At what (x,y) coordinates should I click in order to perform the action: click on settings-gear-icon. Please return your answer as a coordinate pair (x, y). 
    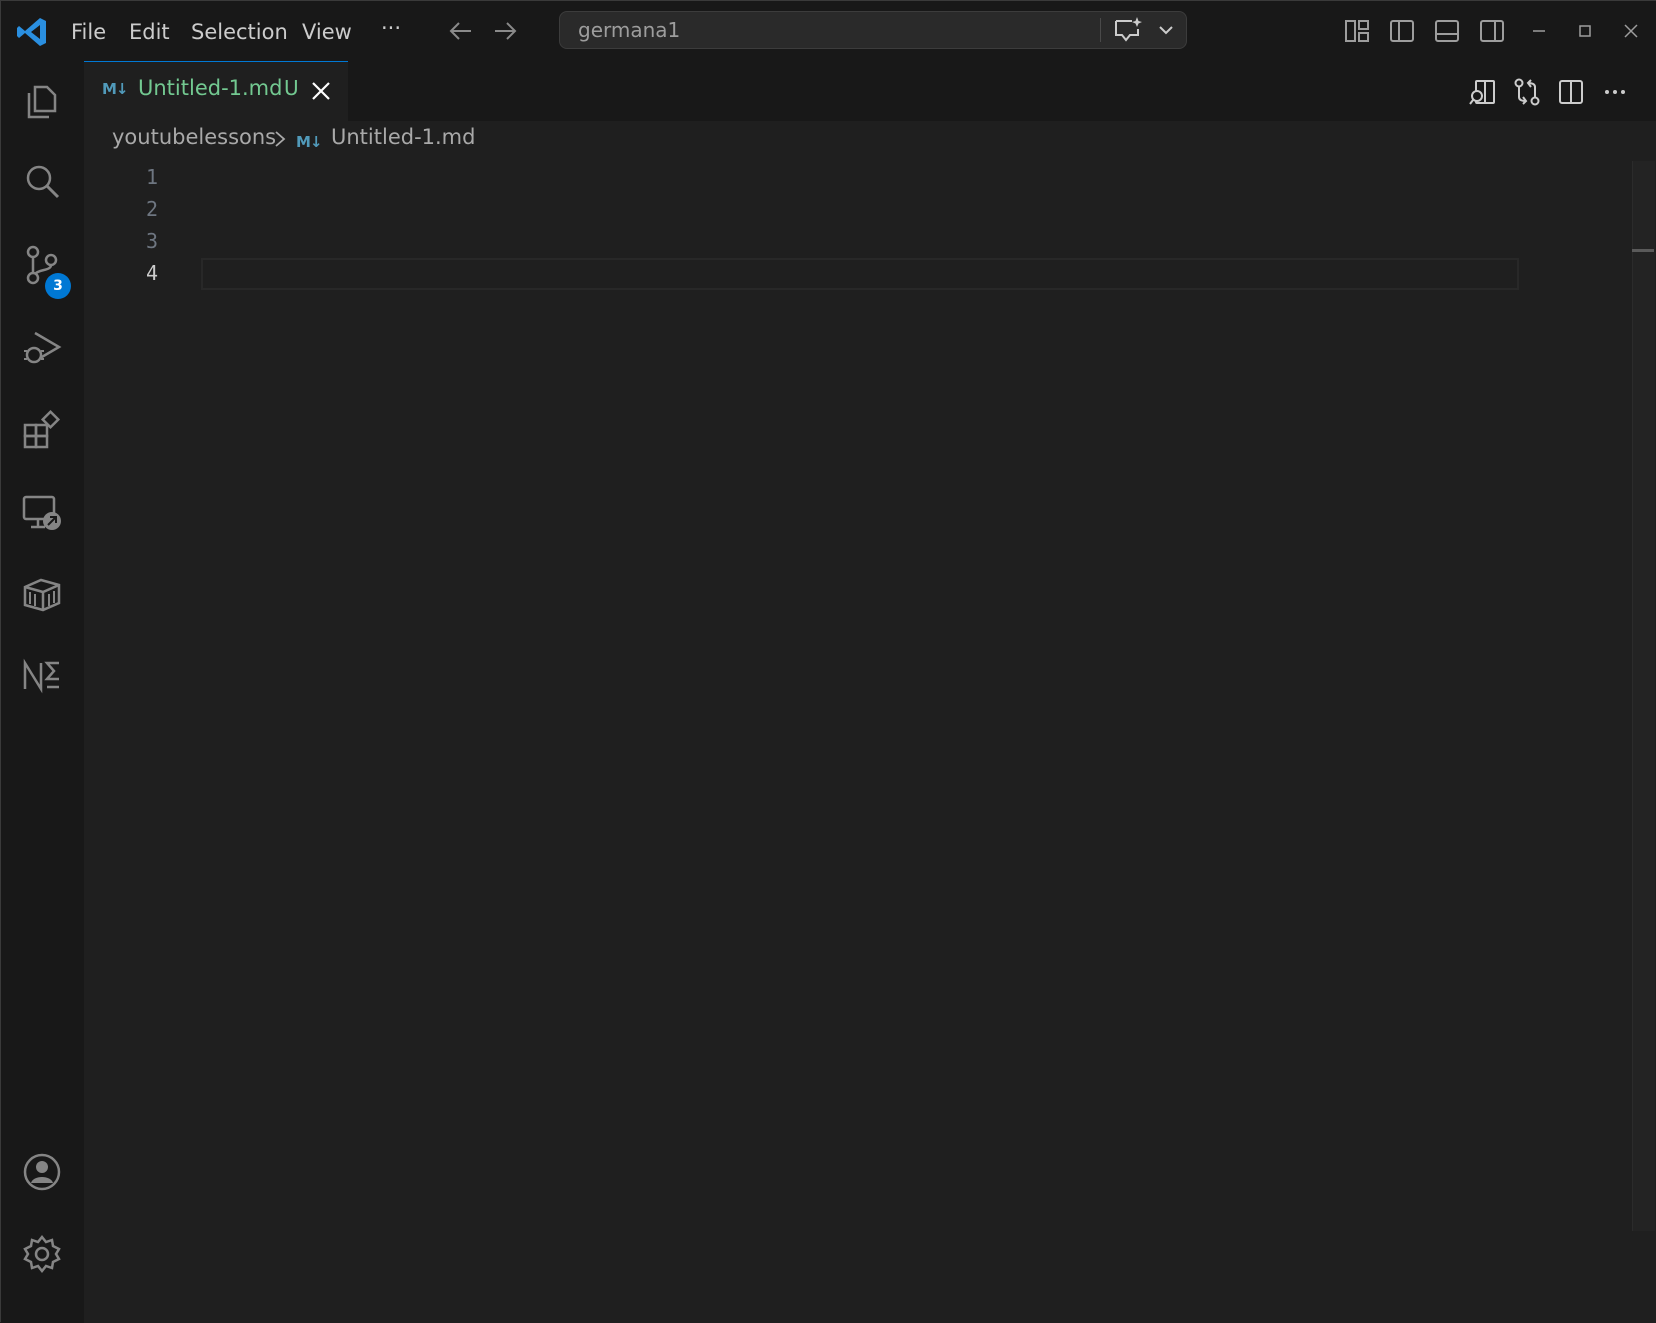
    Looking at the image, I should click on (42, 1254).